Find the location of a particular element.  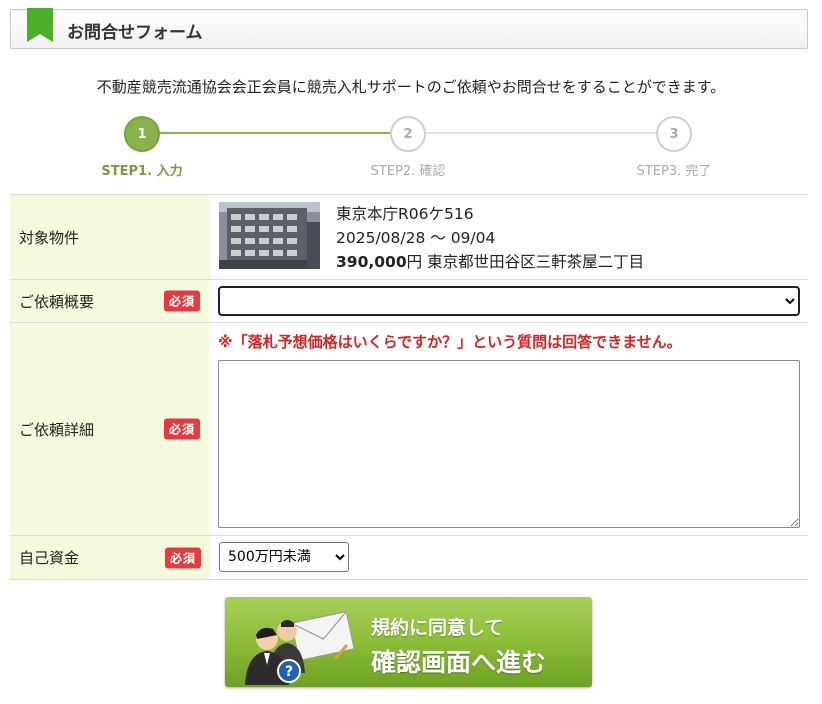

step-2-label: STEP2. 確認 is located at coordinates (408, 171).